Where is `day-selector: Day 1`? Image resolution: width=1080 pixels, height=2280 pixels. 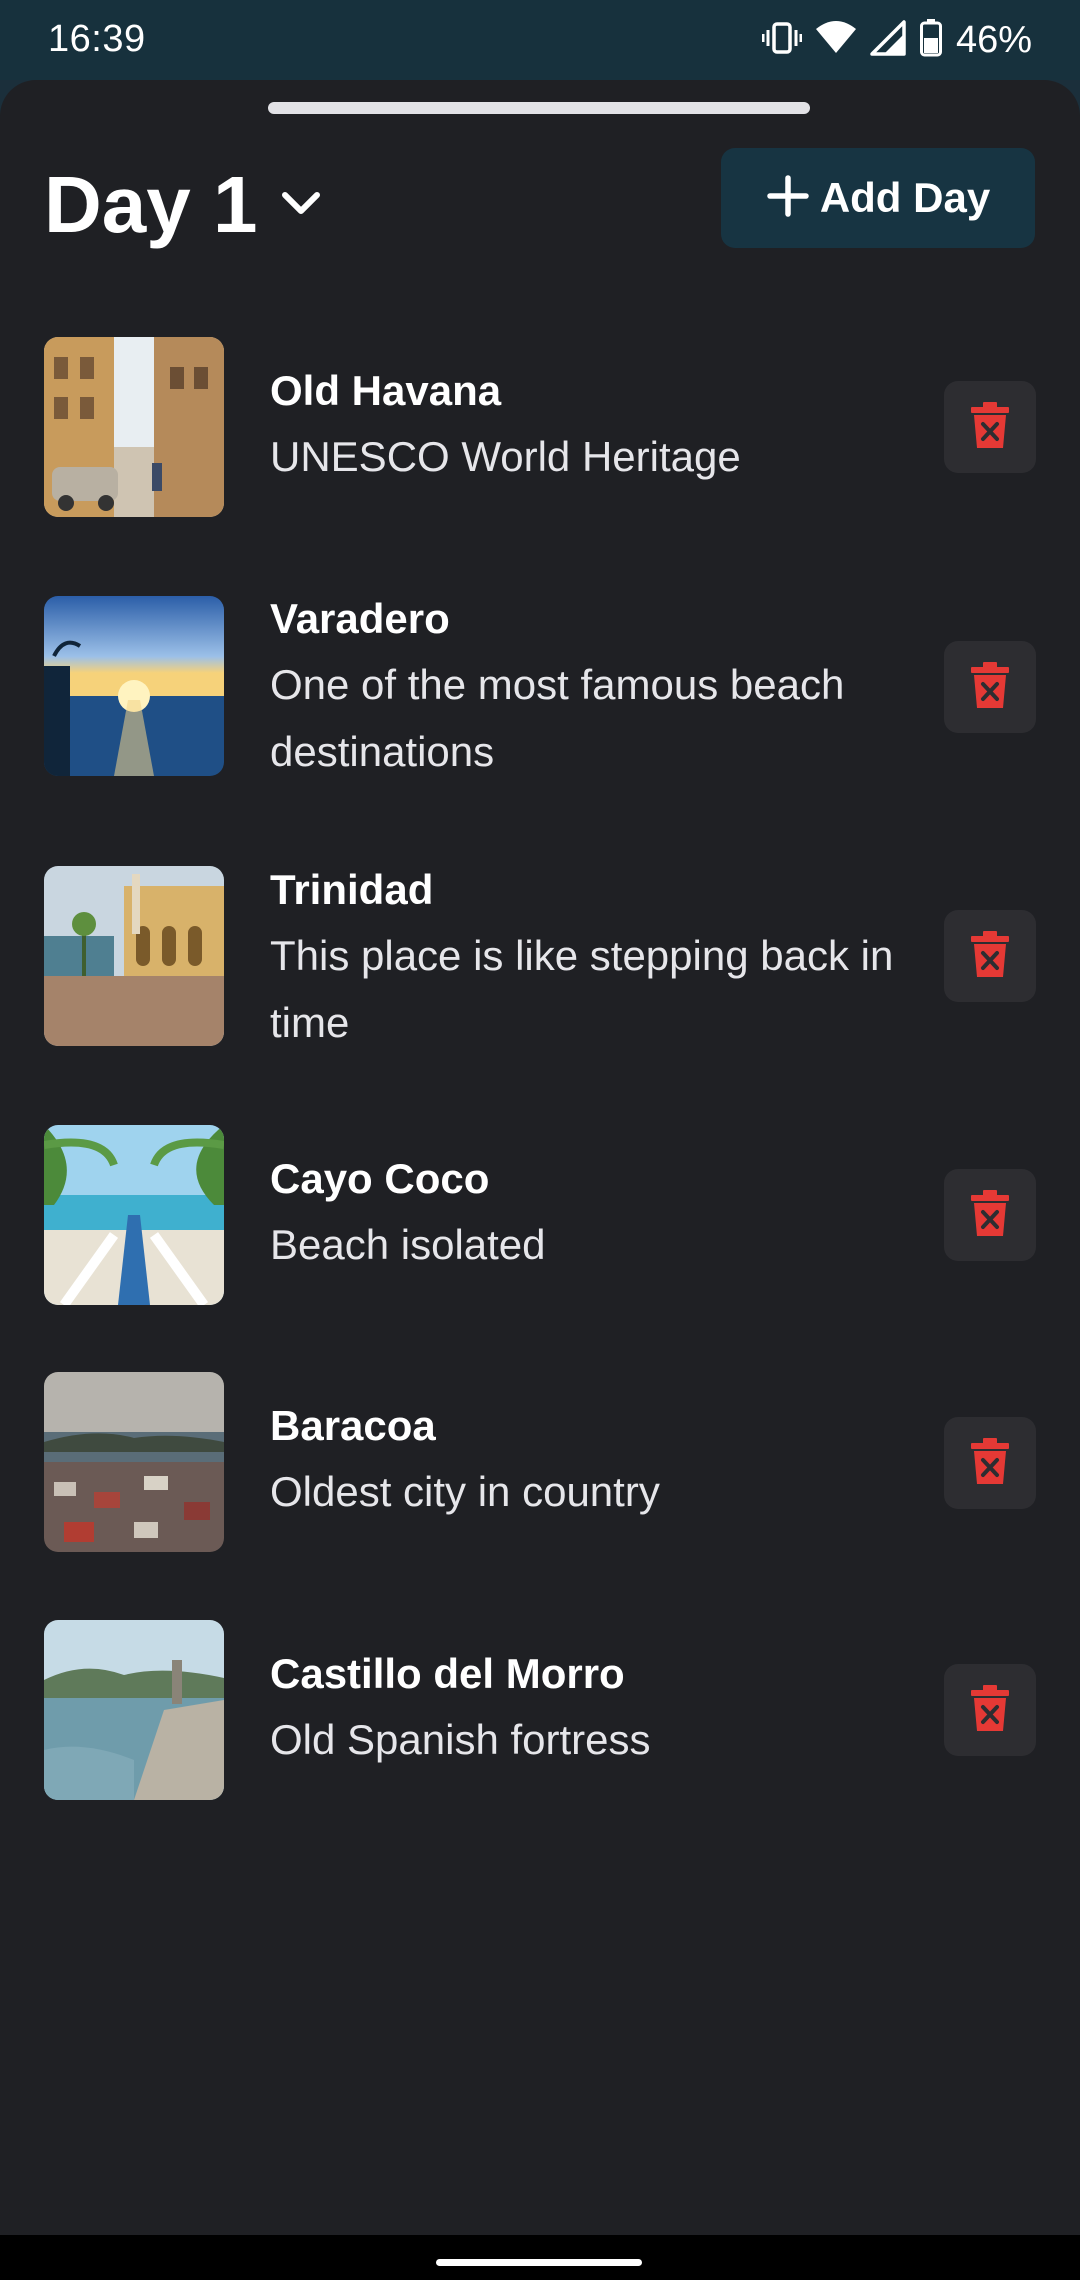
day-selector: Day 1 is located at coordinates (184, 205).